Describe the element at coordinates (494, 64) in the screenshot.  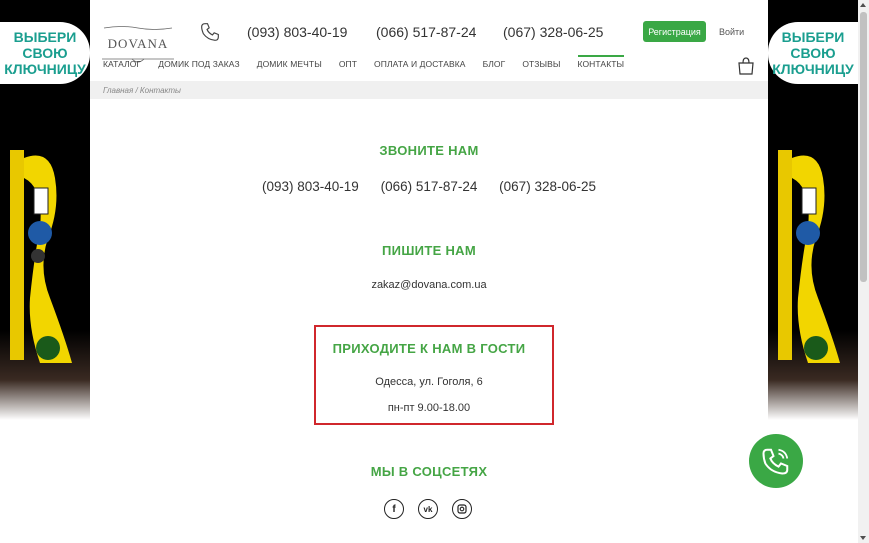
I see `nav-item-blog: БЛОГ` at that location.